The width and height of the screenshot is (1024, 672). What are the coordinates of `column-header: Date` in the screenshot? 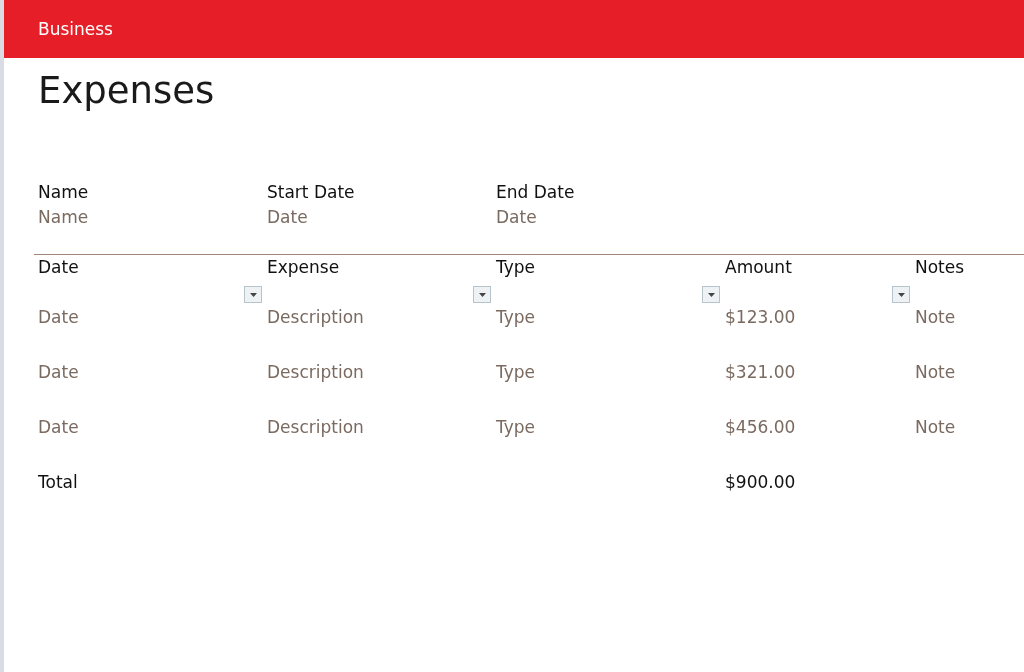 It's located at (58, 267).